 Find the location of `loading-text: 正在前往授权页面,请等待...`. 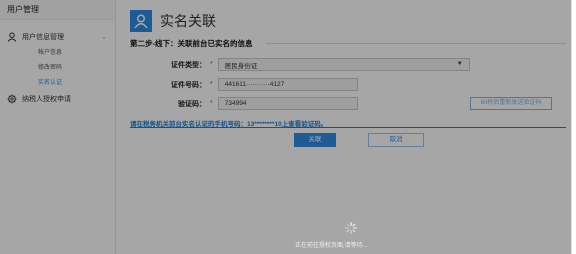

loading-text: 正在前往授权页面,请等待... is located at coordinates (331, 246).